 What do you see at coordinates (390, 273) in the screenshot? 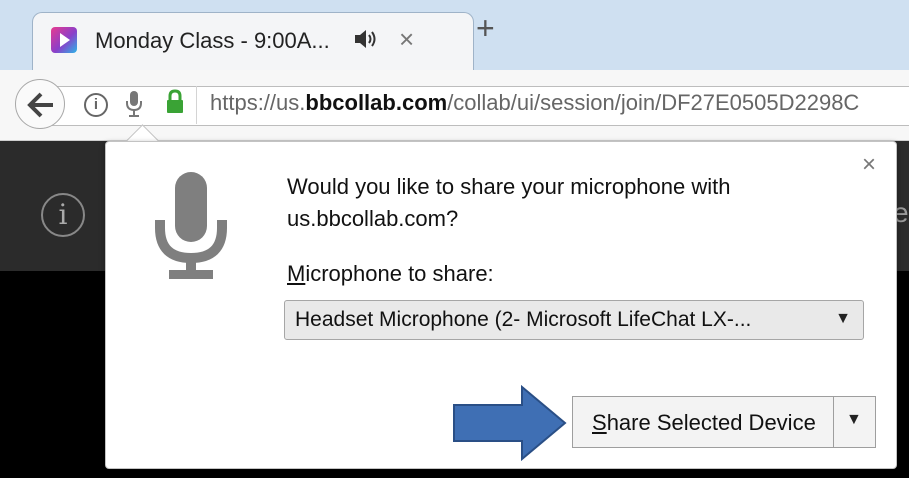
I see `microphone-select-label: Microphone to share:` at bounding box center [390, 273].